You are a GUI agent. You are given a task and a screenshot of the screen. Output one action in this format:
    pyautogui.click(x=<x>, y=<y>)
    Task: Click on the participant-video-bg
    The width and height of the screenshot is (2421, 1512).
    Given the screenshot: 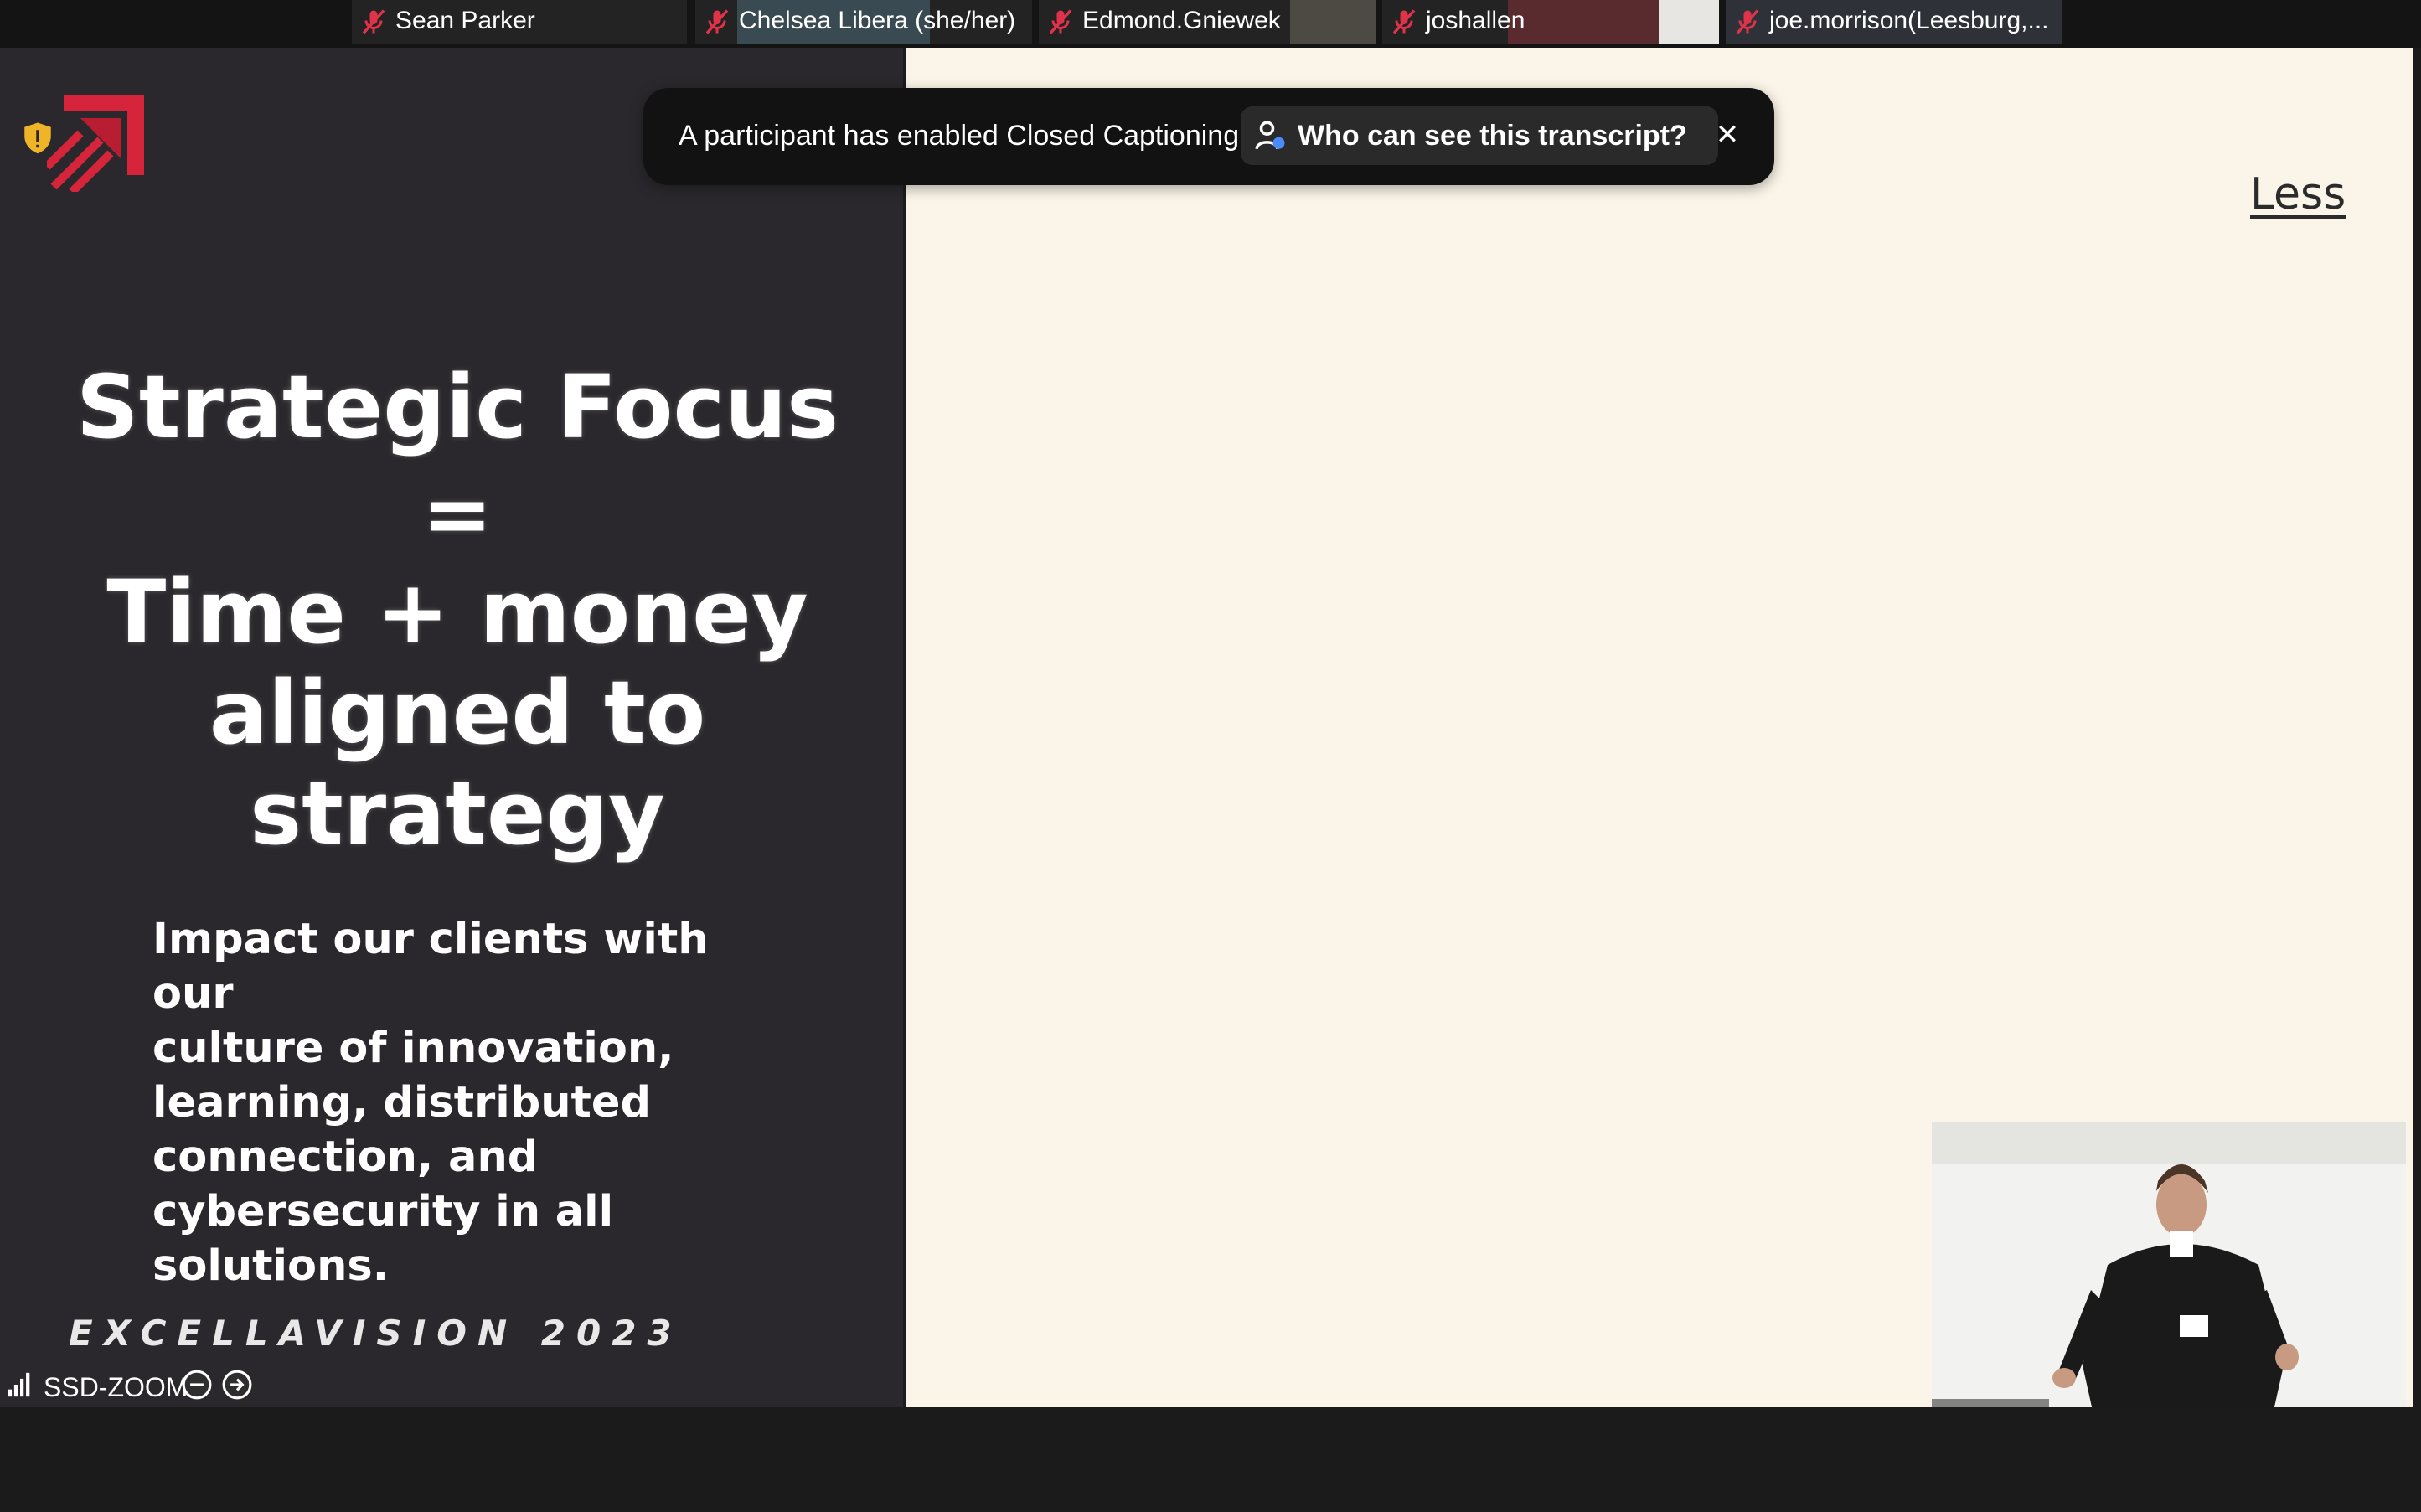 What is the action you would take?
    pyautogui.click(x=1689, y=22)
    